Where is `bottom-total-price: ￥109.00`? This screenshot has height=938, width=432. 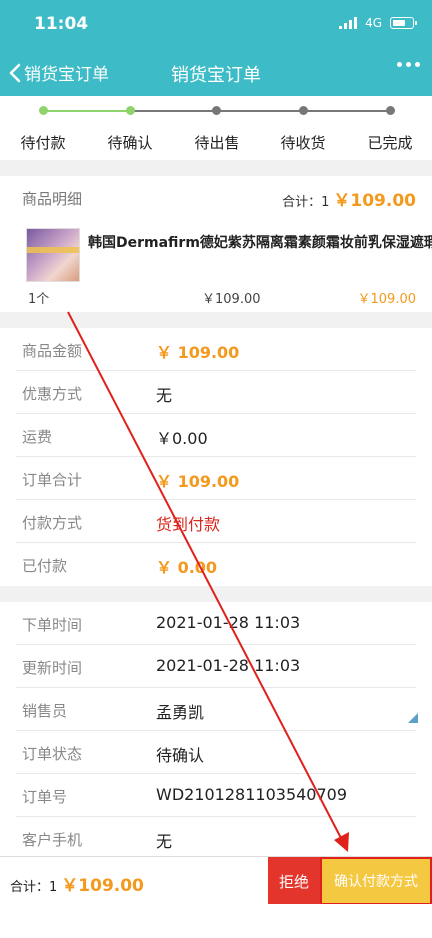 bottom-total-price: ￥109.00 is located at coordinates (102, 886).